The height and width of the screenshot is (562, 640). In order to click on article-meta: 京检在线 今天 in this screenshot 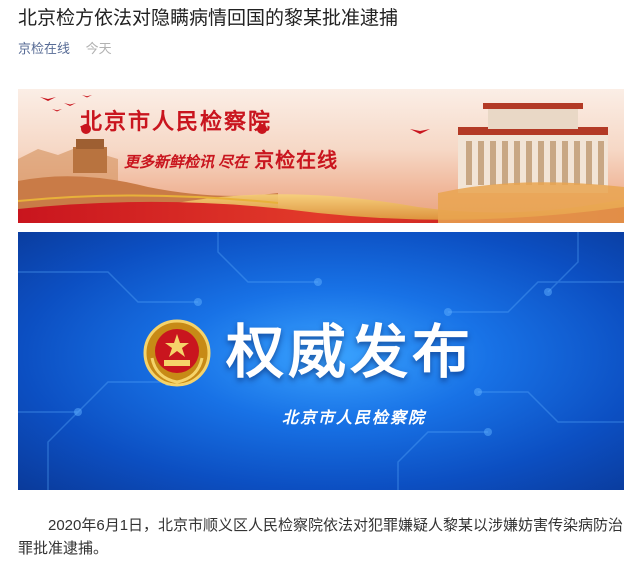, I will do `click(65, 49)`.